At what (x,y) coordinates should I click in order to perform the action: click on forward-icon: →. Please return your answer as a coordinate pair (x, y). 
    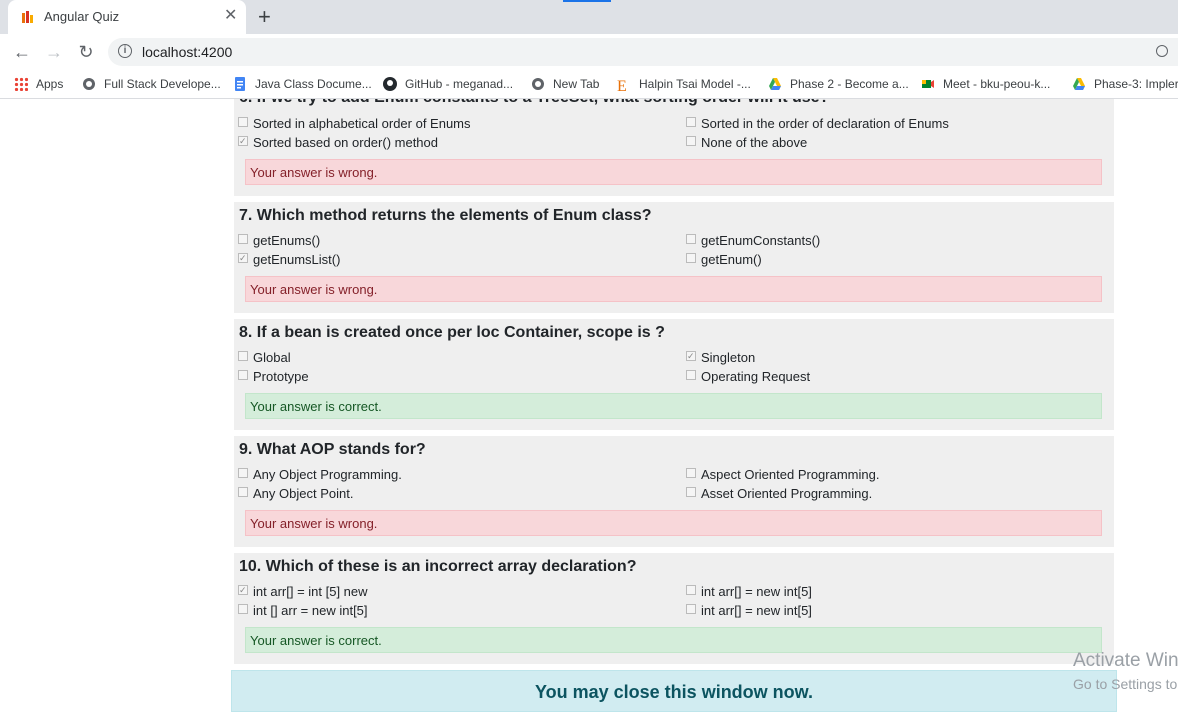
    Looking at the image, I should click on (54, 52).